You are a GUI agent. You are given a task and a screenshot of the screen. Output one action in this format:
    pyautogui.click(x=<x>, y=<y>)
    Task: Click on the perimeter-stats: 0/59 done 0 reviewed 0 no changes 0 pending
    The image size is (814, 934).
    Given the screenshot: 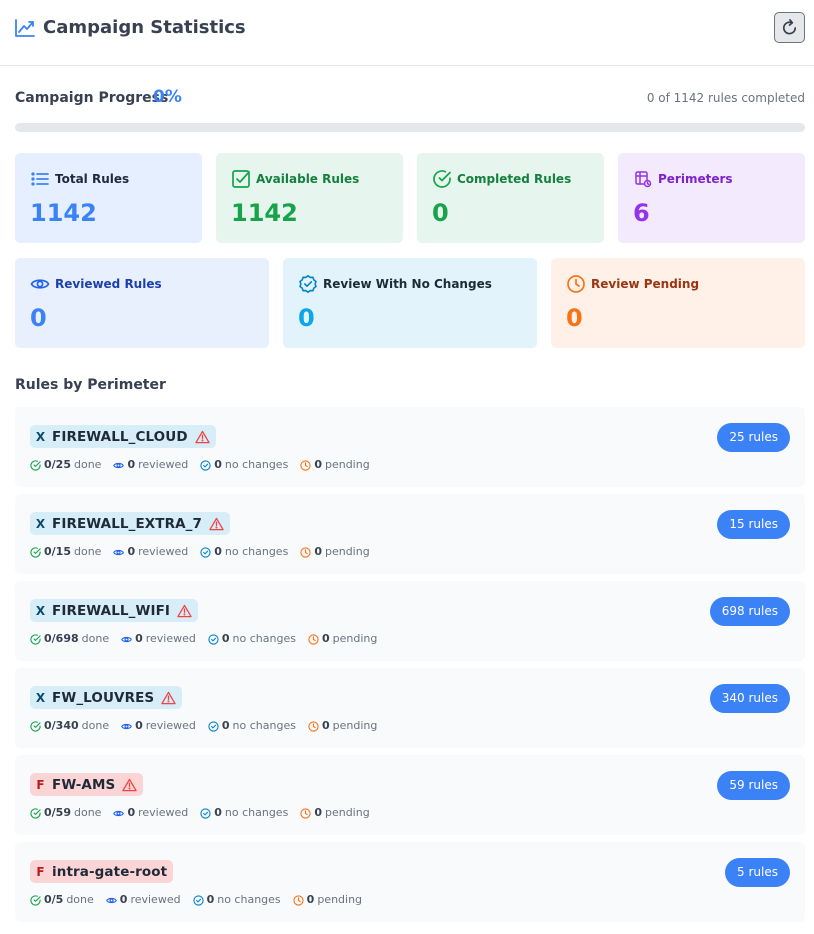 What is the action you would take?
    pyautogui.click(x=206, y=813)
    